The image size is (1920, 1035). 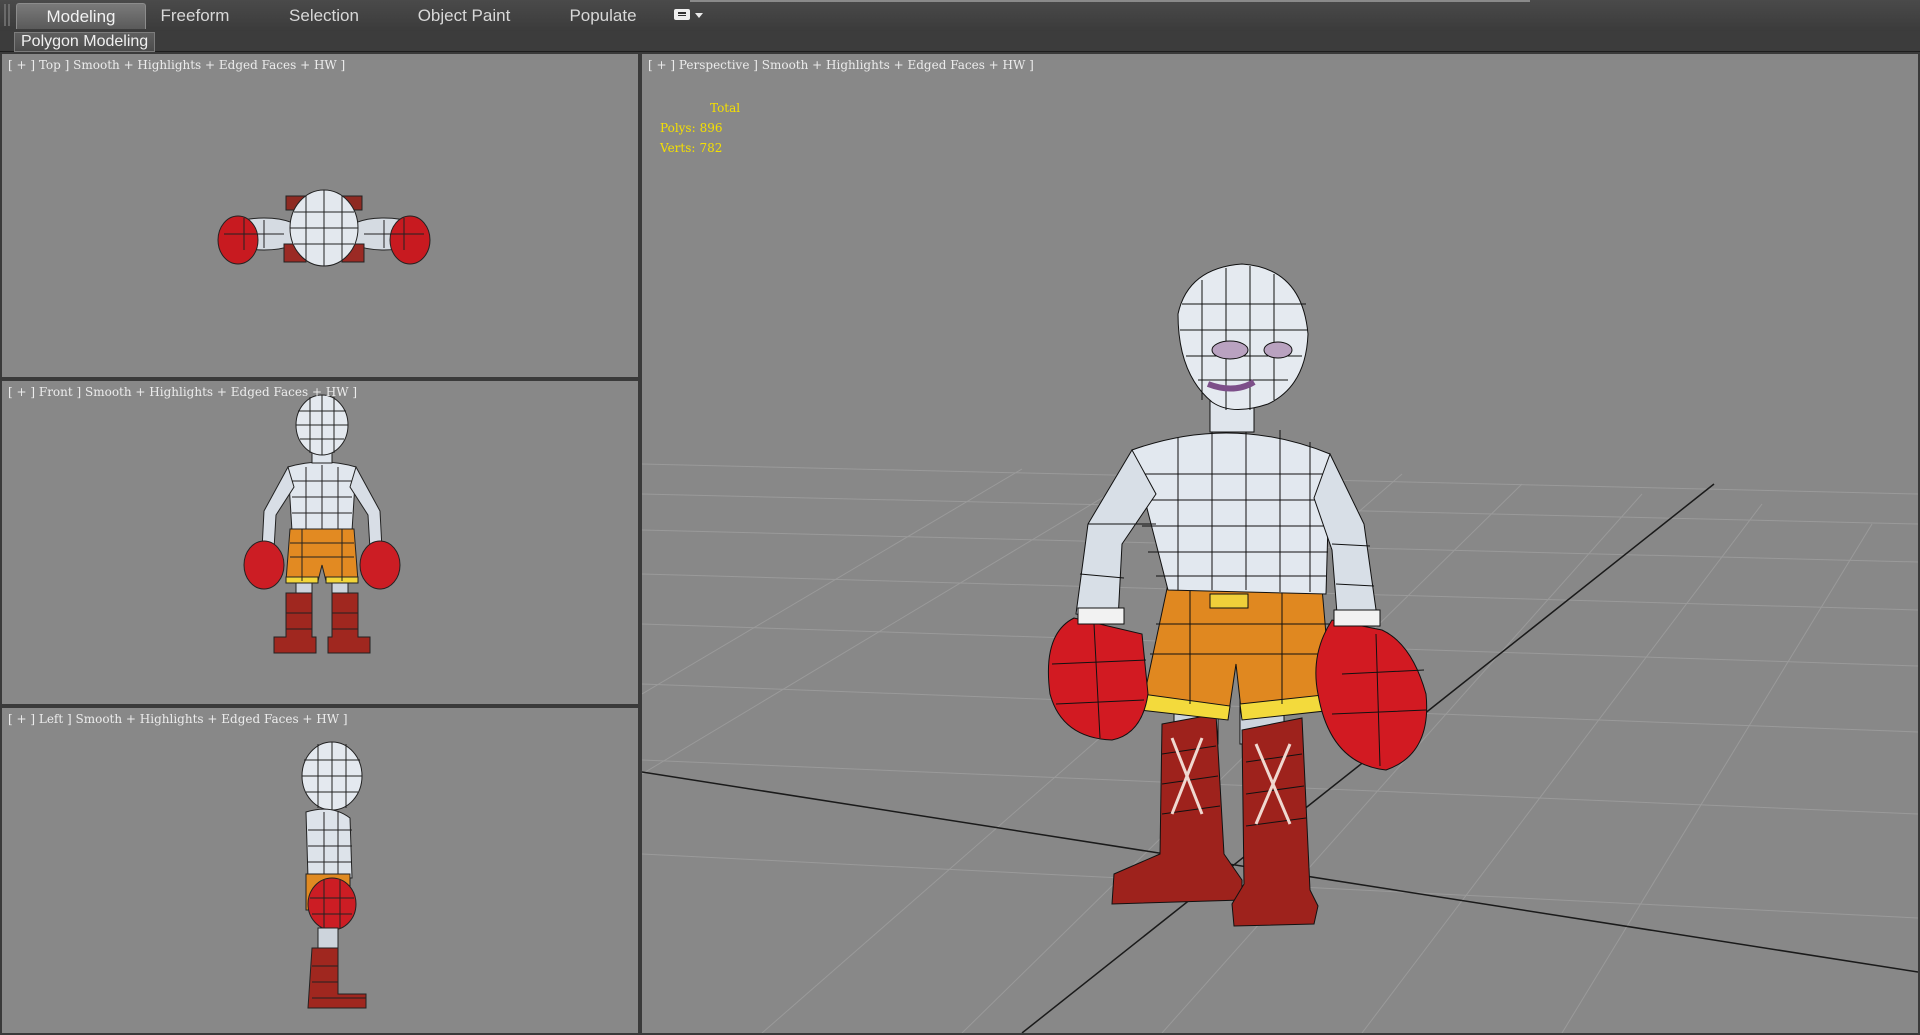 What do you see at coordinates (711, 148) in the screenshot?
I see `stats-verts-value: 782` at bounding box center [711, 148].